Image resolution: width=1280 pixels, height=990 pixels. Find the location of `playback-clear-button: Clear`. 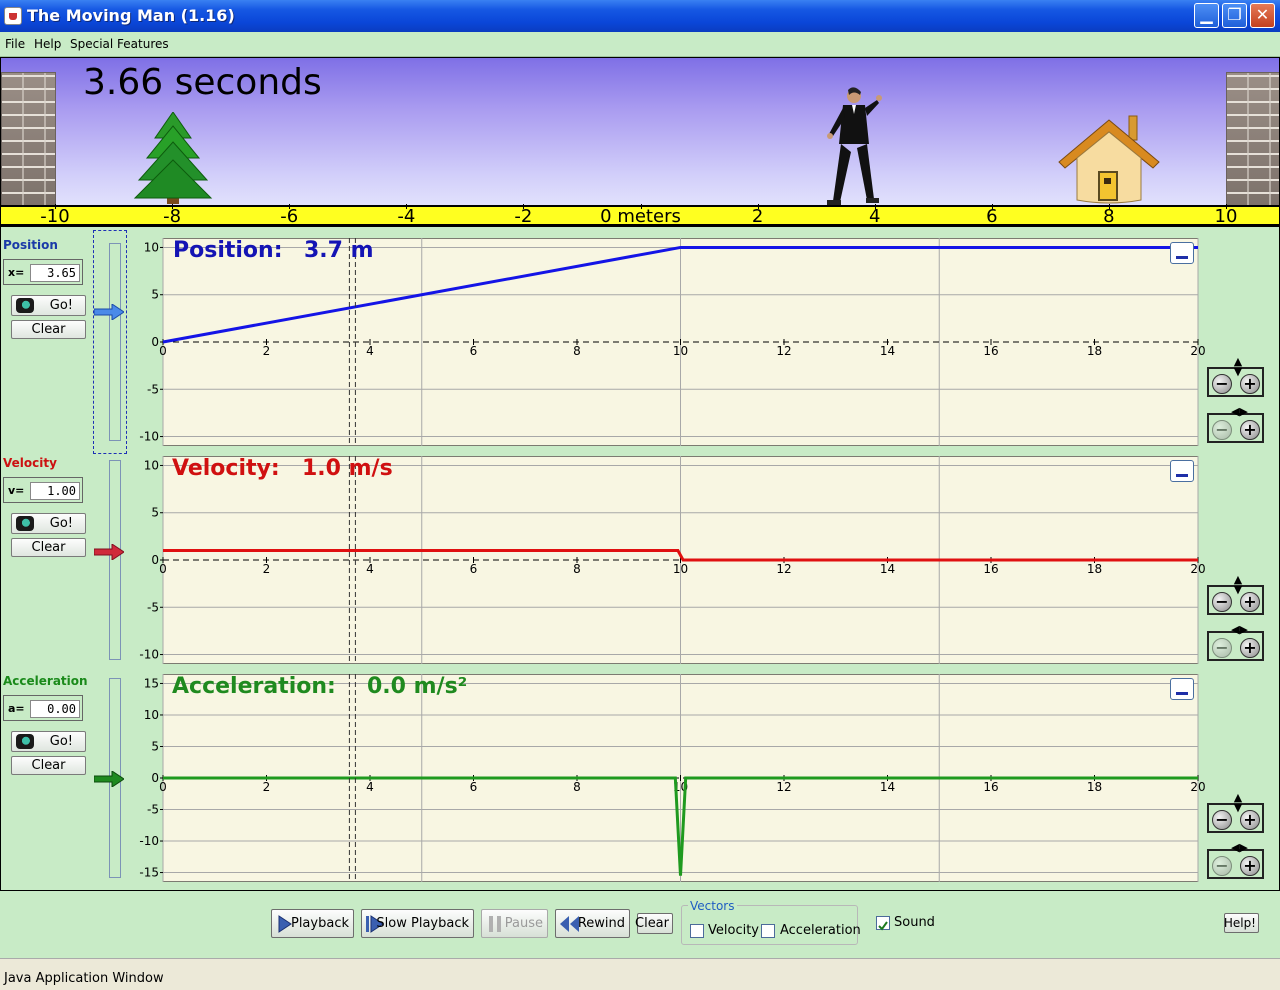

playback-clear-button: Clear is located at coordinates (654, 923).